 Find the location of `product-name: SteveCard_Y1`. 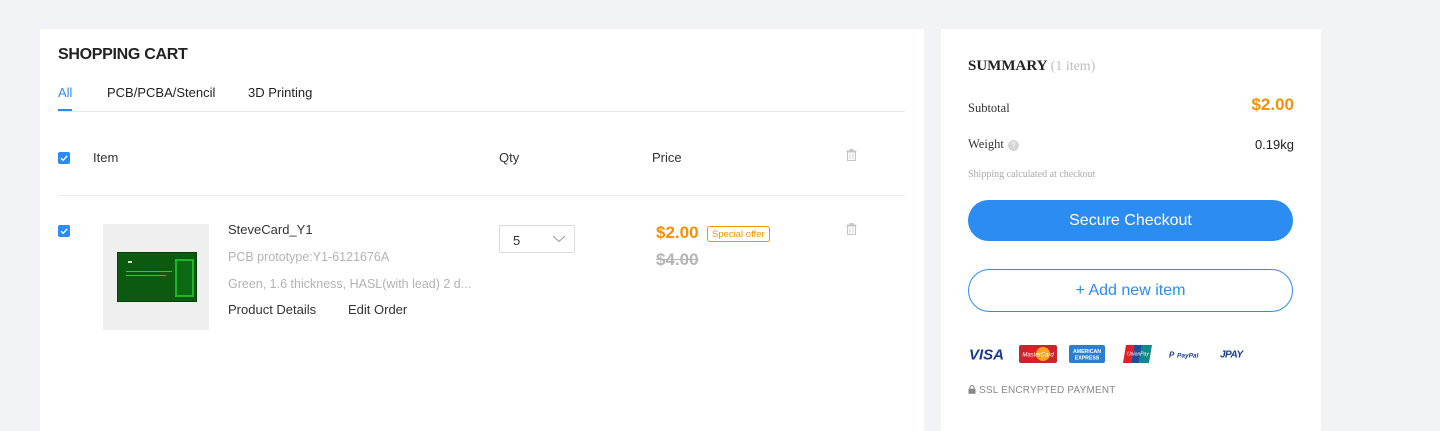

product-name: SteveCard_Y1 is located at coordinates (270, 229).